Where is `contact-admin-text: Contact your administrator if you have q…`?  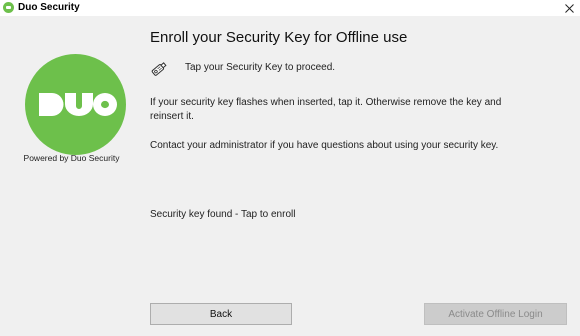 contact-admin-text: Contact your administrator if you have q… is located at coordinates (324, 145).